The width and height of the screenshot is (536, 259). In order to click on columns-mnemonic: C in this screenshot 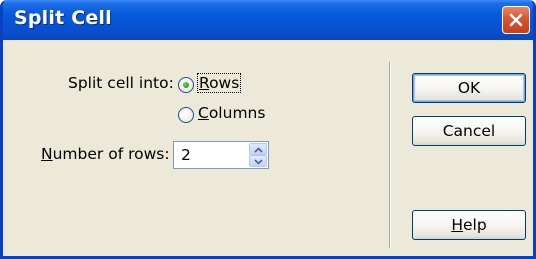, I will do `click(203, 113)`.